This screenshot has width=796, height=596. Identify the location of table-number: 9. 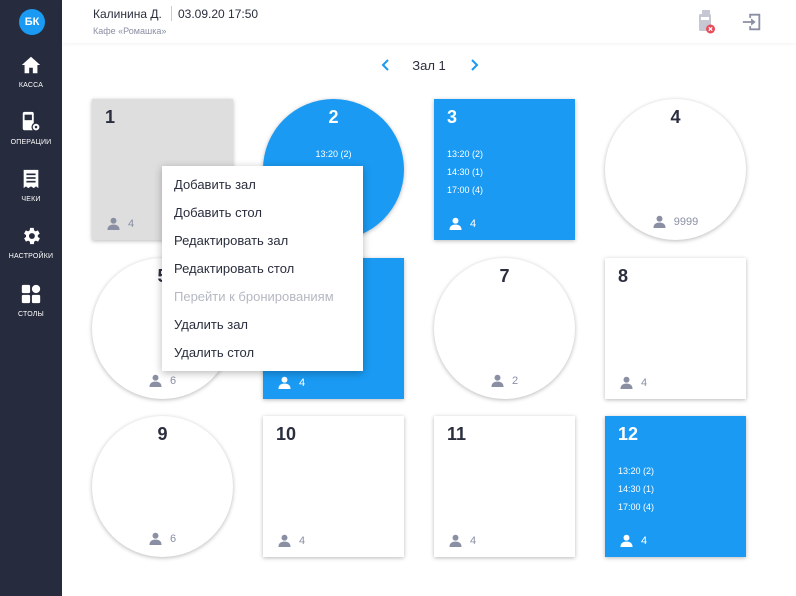
(162, 434).